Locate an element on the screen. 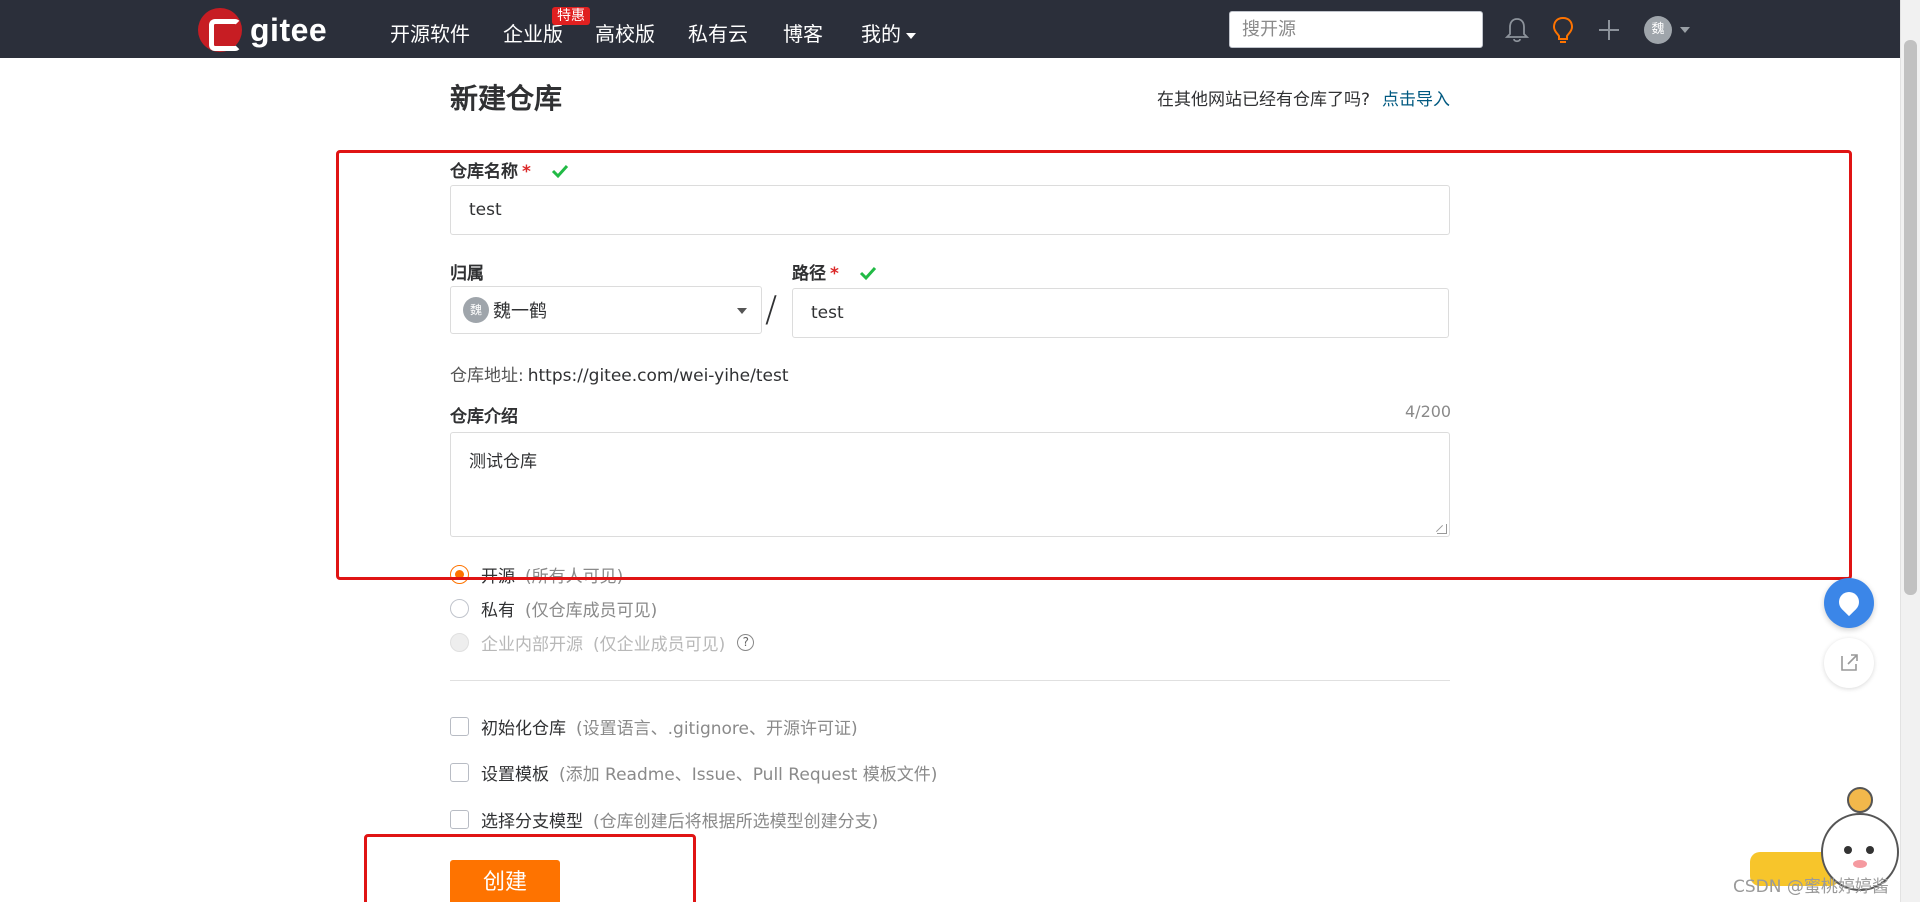  nav-blog: 博客 is located at coordinates (803, 32).